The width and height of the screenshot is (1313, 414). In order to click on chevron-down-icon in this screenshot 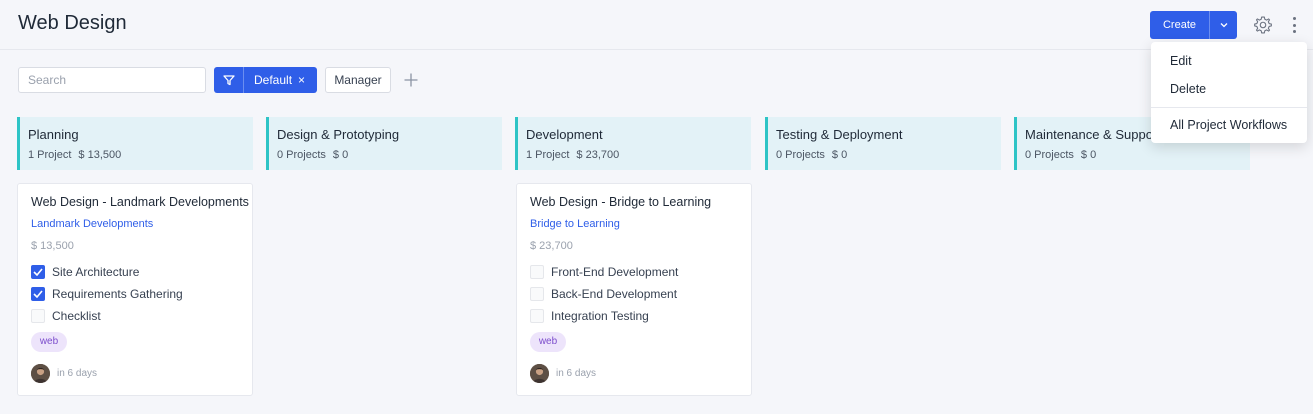, I will do `click(1223, 25)`.